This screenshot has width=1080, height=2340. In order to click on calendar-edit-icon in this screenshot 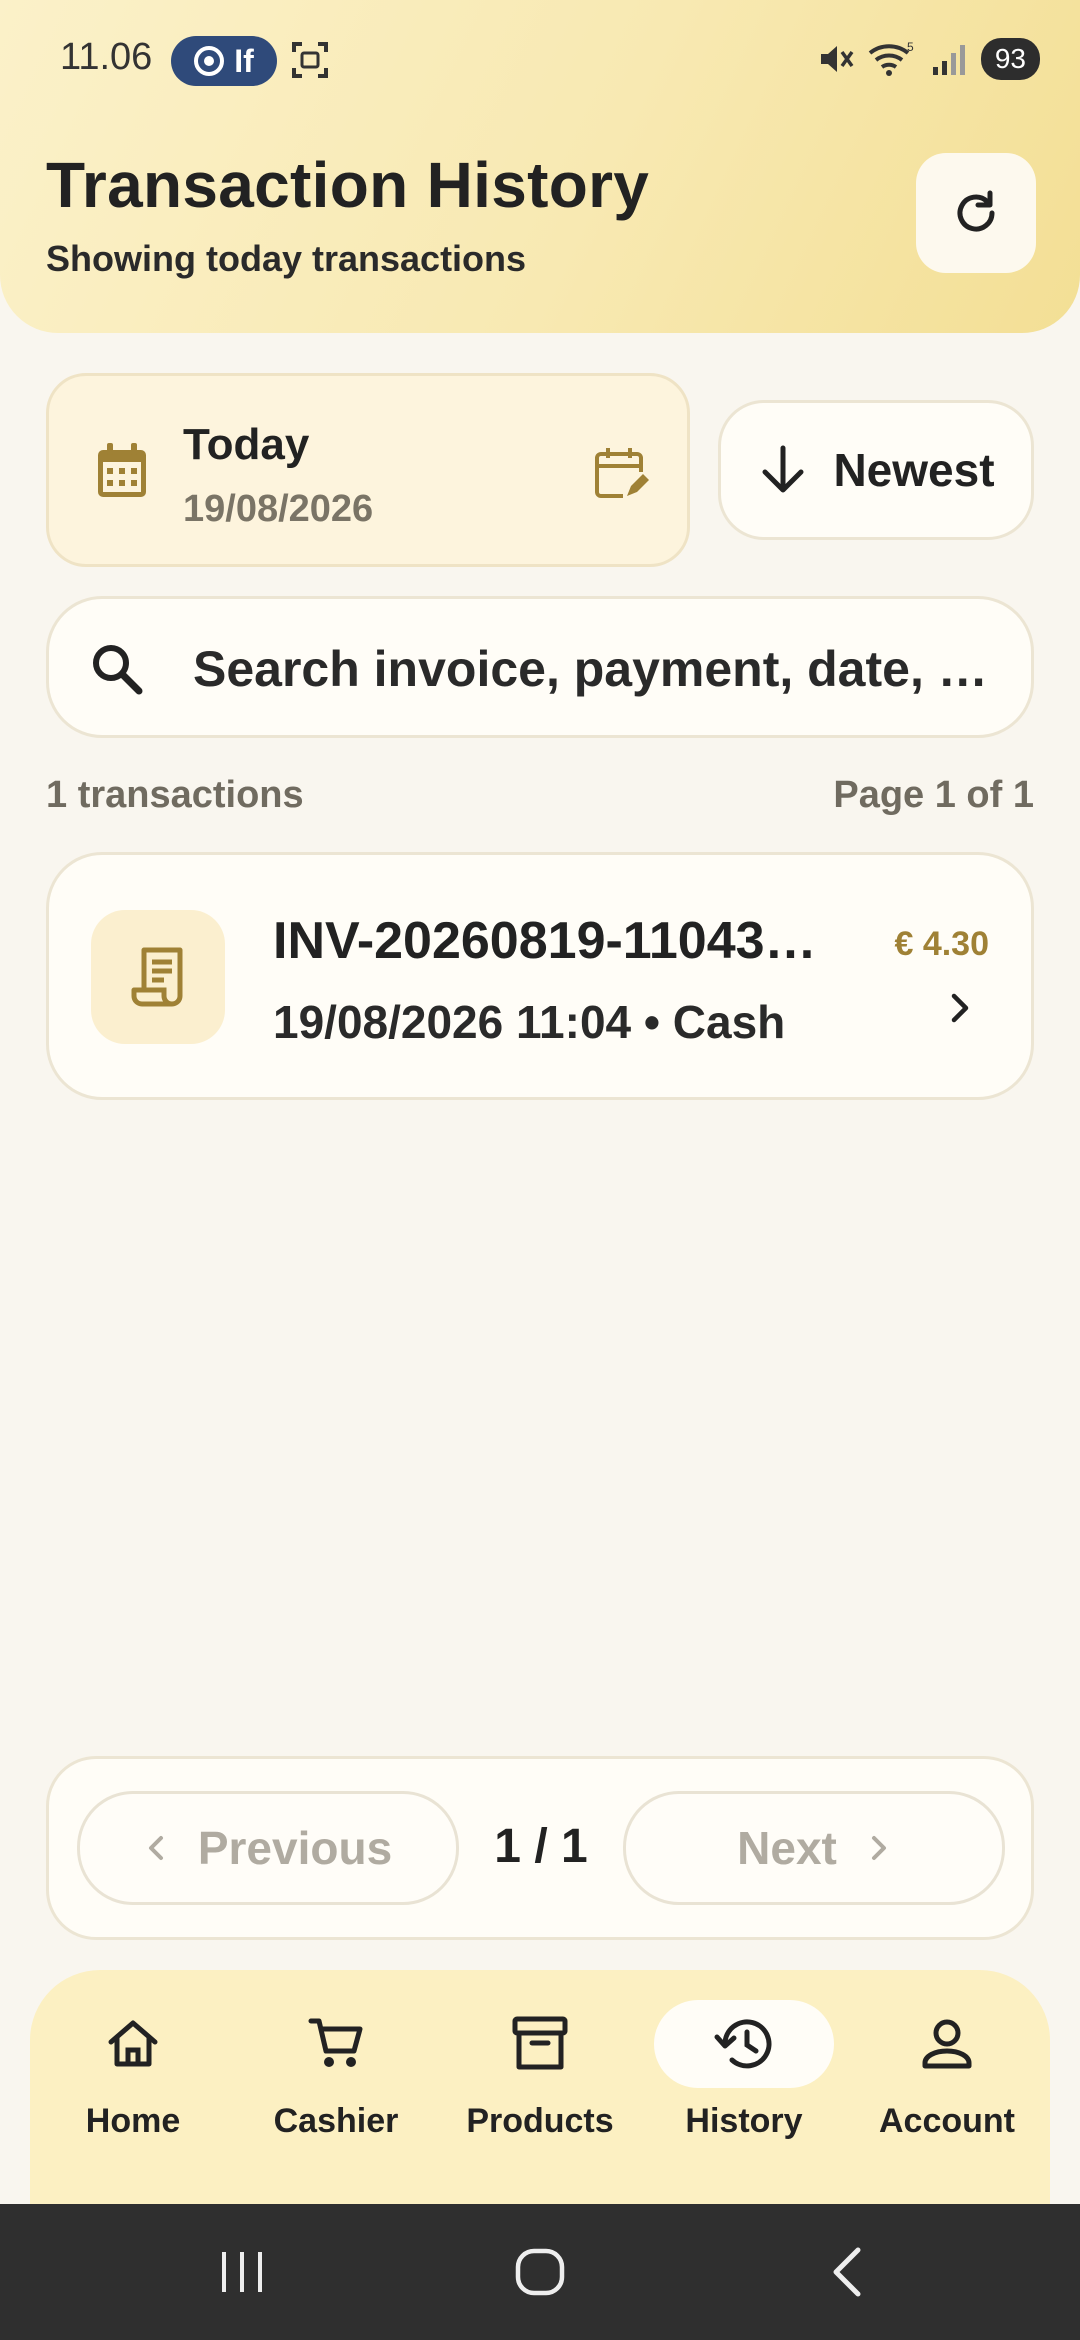, I will do `click(621, 474)`.